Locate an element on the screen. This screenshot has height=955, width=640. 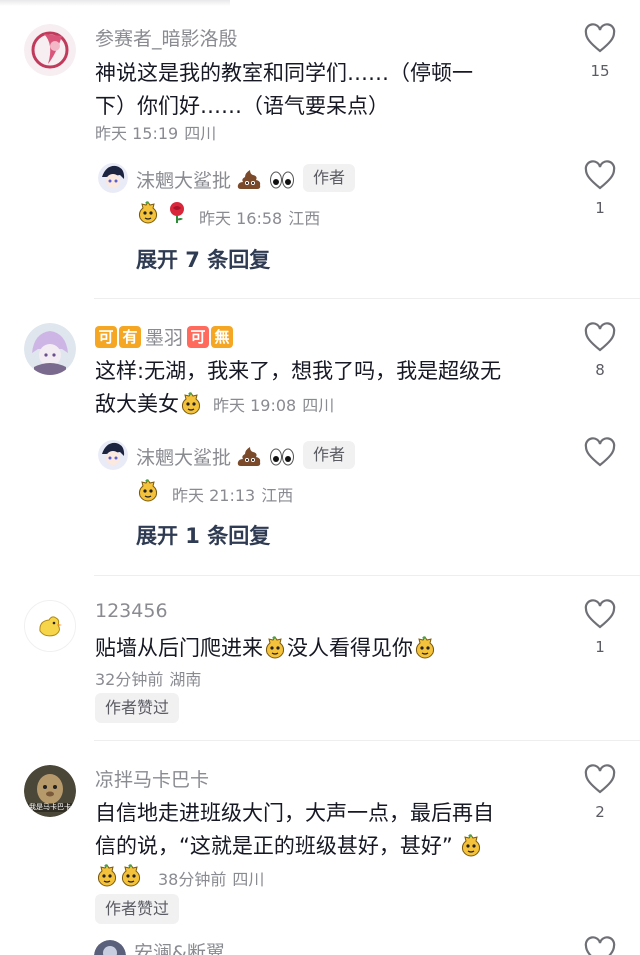
like-count: 2 is located at coordinates (600, 812).